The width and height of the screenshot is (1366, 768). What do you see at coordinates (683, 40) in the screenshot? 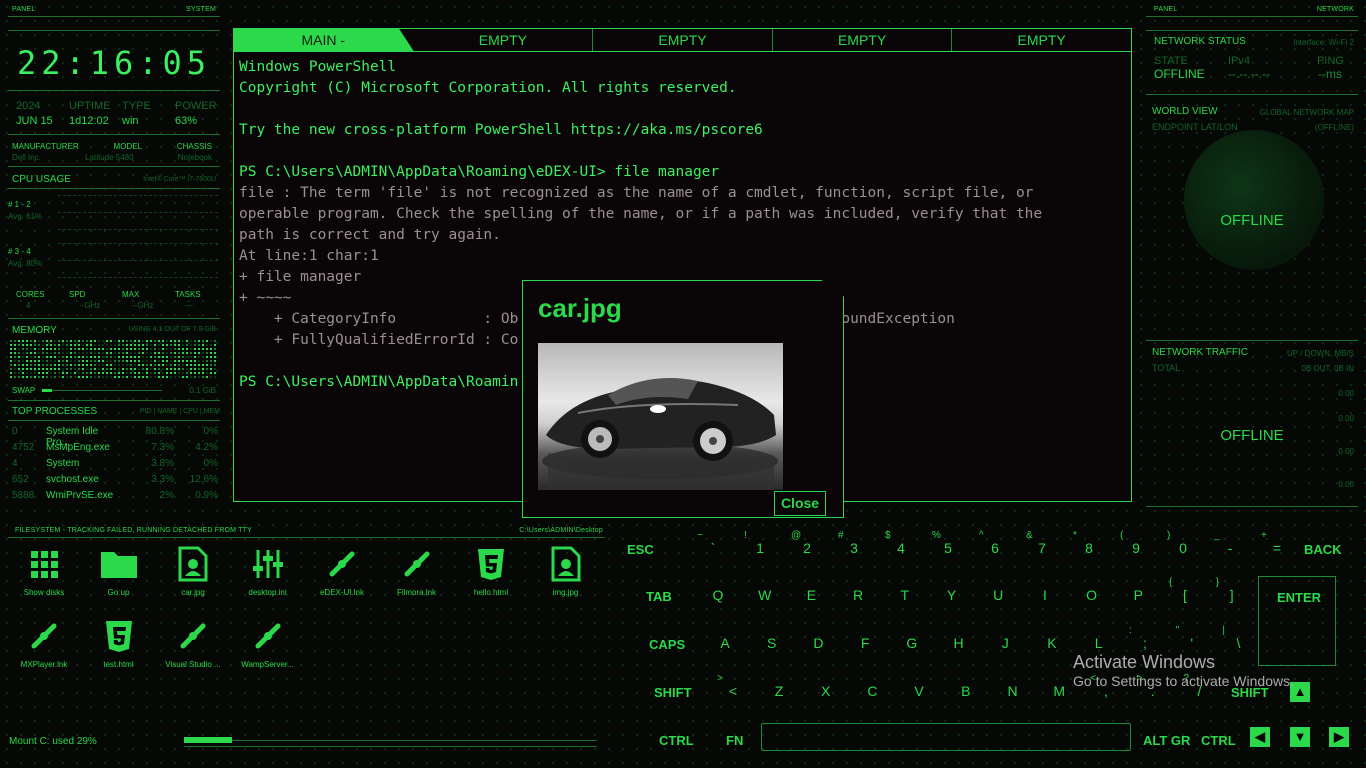
I see `tab-empty-2: EMPTY` at bounding box center [683, 40].